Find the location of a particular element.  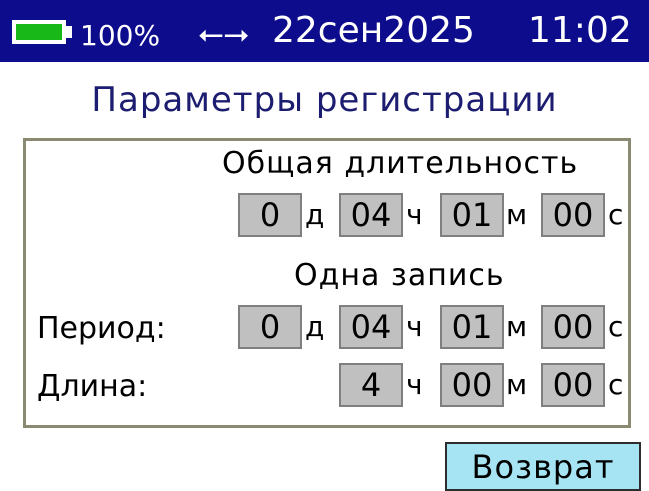

single-record-heading: Одна запись is located at coordinates (399, 275).